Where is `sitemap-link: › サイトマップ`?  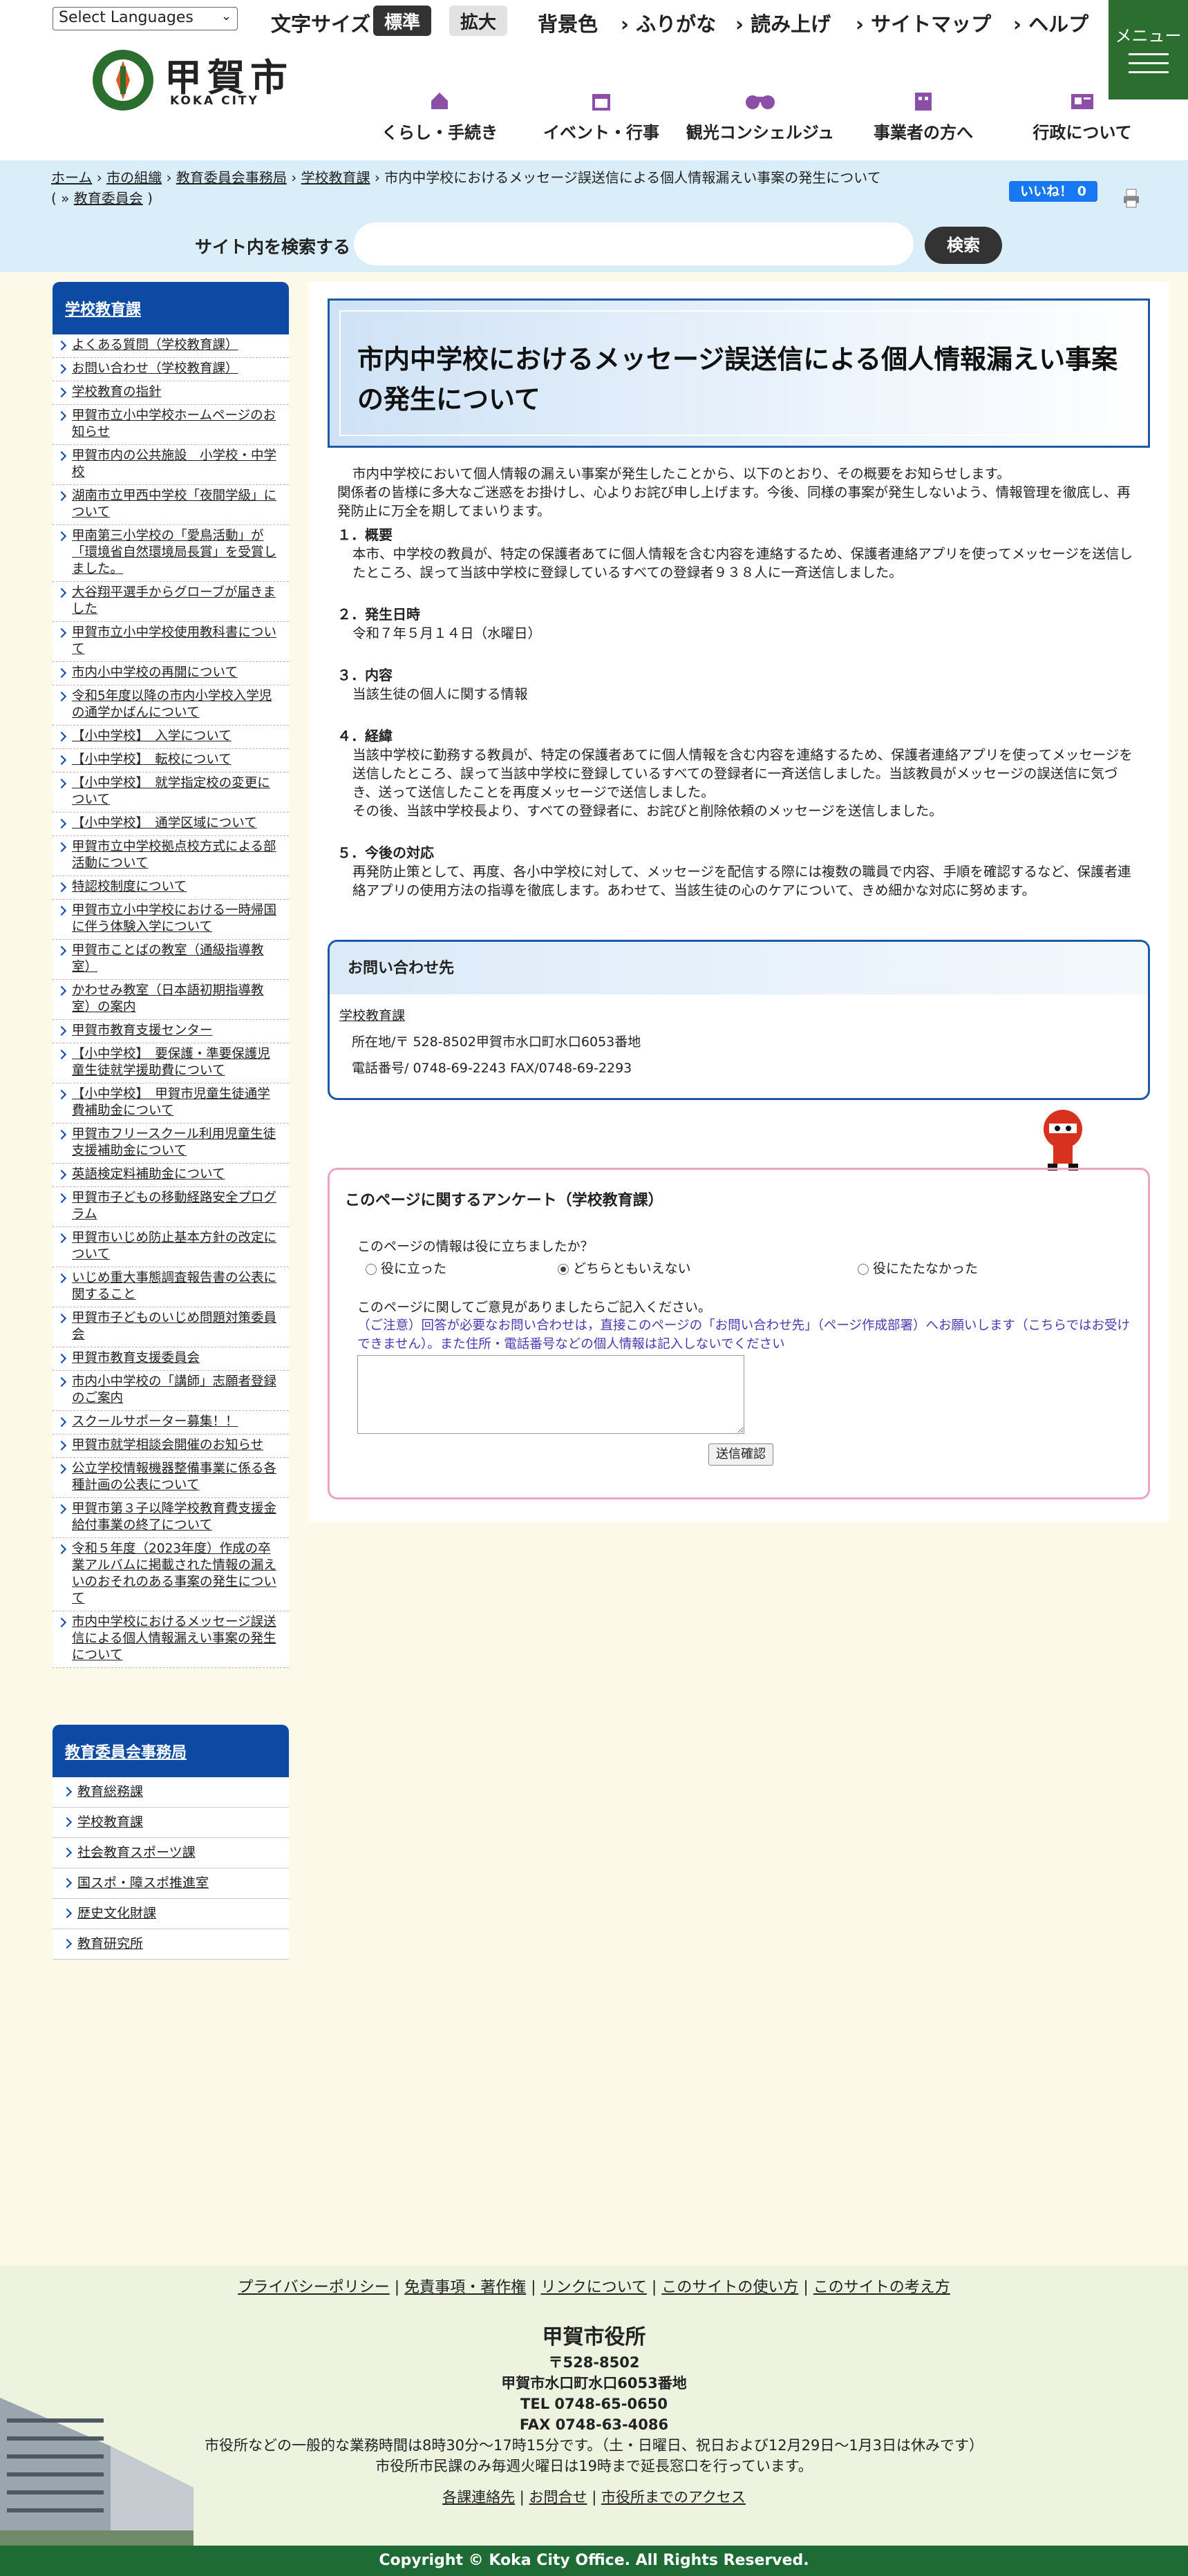 sitemap-link: › サイトマップ is located at coordinates (923, 22).